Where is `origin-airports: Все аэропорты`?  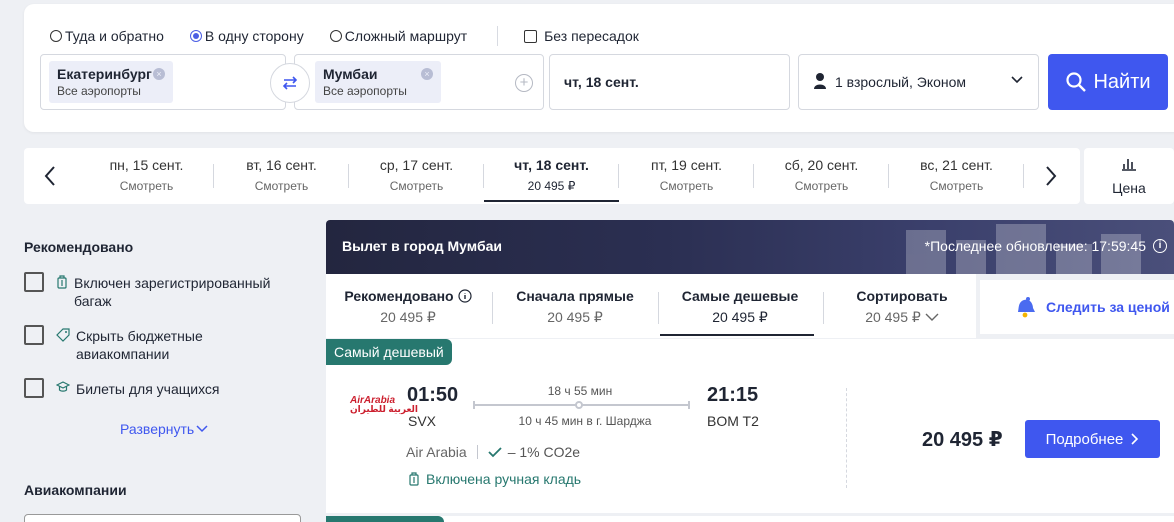 origin-airports: Все аэропорты is located at coordinates (99, 91).